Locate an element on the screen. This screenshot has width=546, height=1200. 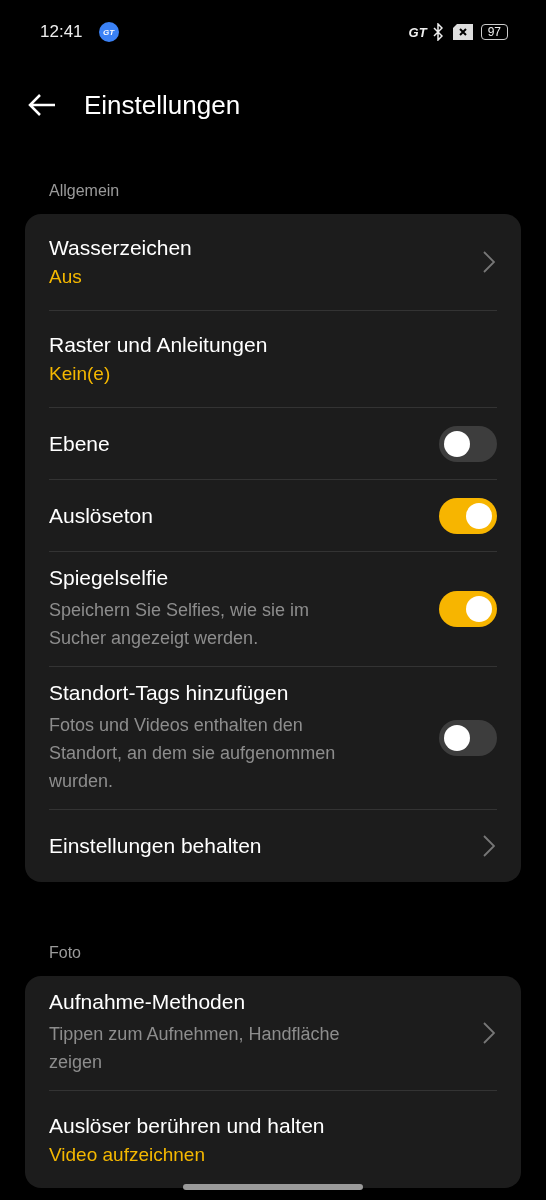
app-badge: GT is located at coordinates (108, 32).